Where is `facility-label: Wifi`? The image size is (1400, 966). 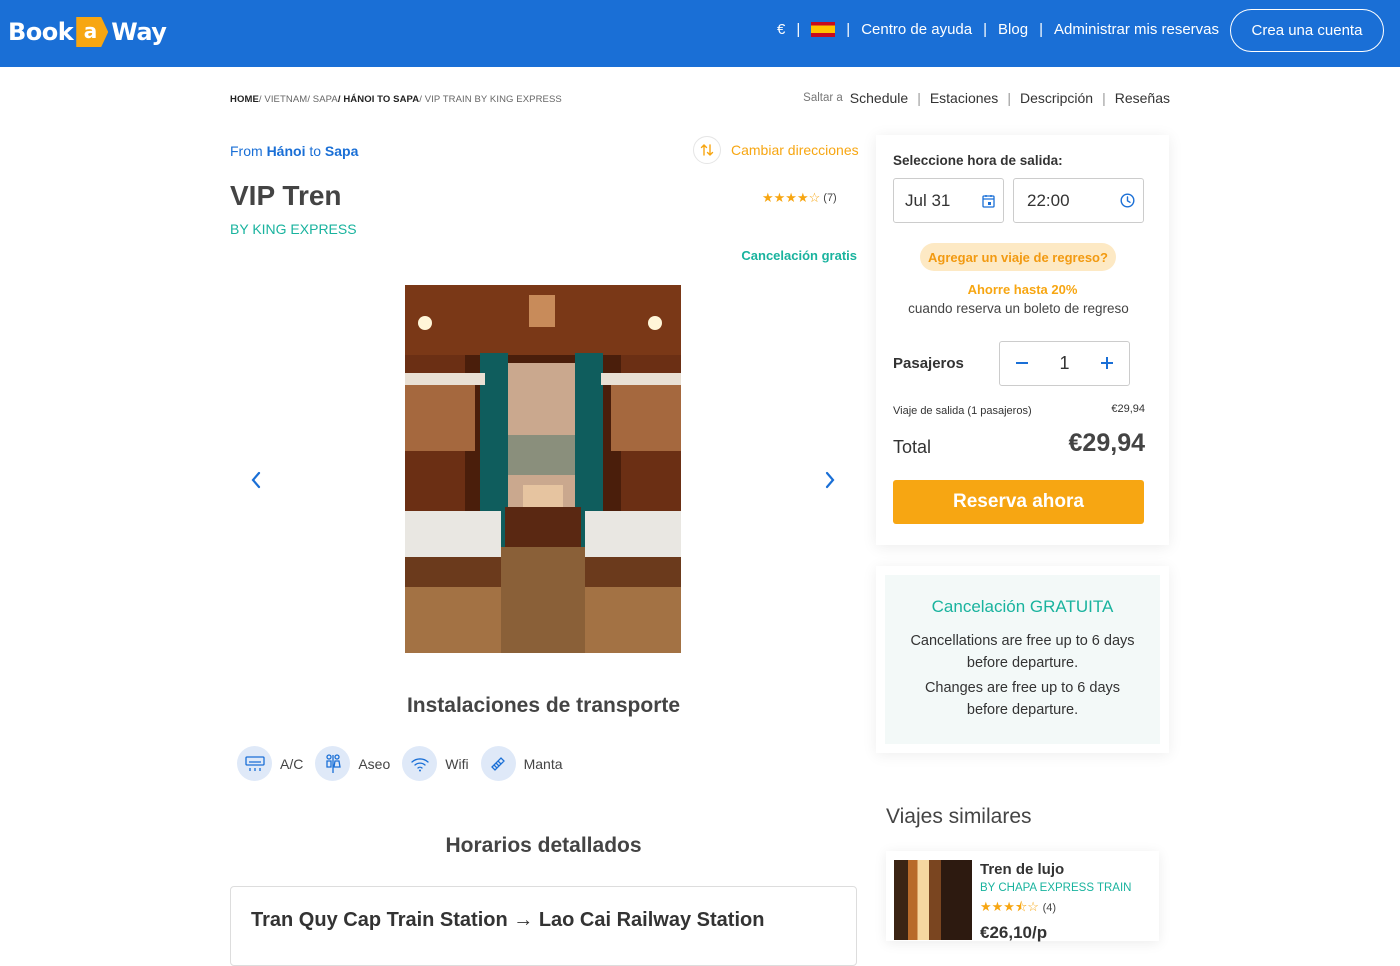
facility-label: Wifi is located at coordinates (457, 763).